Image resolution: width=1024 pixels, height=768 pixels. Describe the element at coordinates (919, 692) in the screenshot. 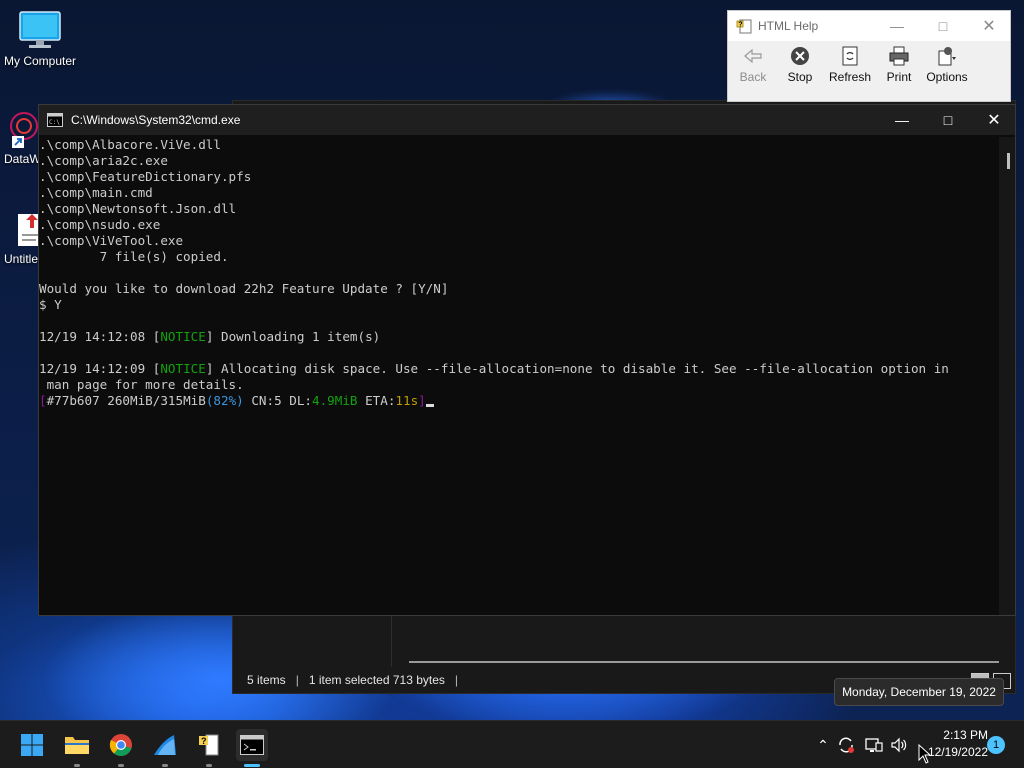

I see `date-tooltip: Monday, December 19, 2022` at that location.